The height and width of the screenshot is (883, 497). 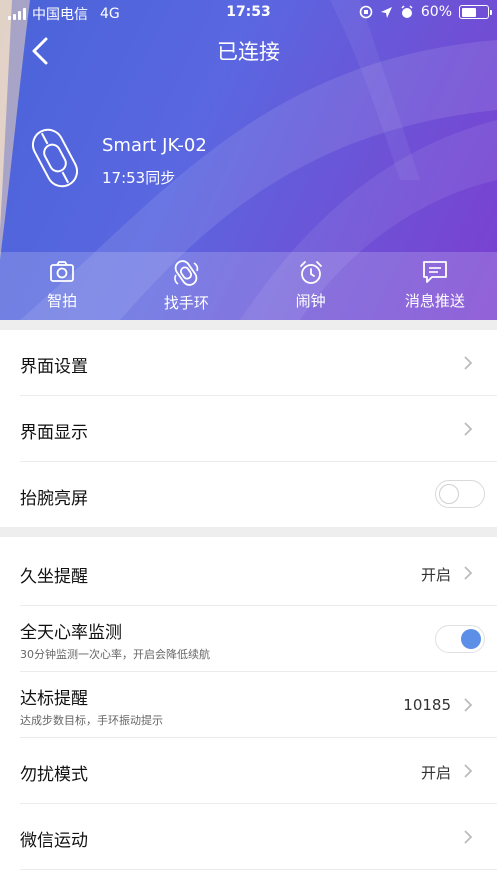 I want to click on alarm-clock-icon, so click(x=310, y=272).